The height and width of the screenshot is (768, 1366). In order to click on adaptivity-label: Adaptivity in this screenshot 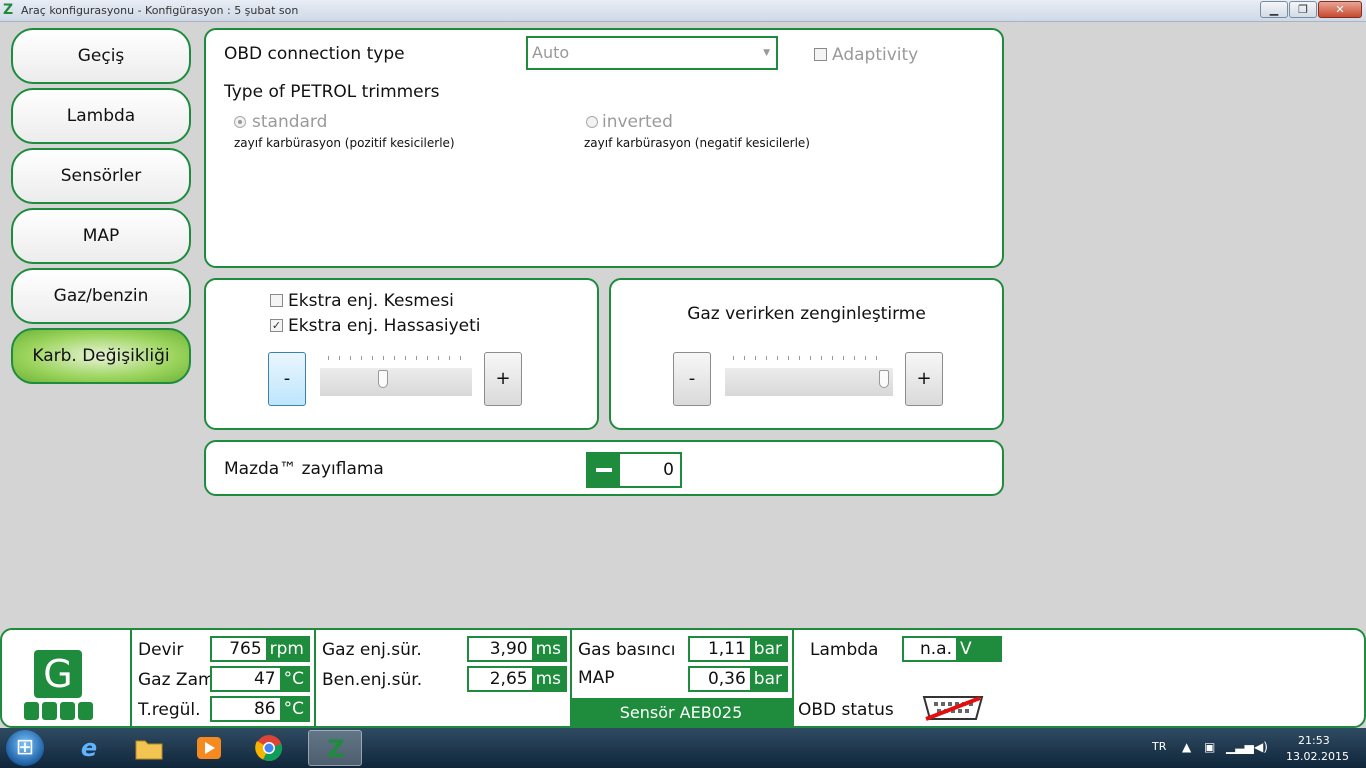, I will do `click(875, 55)`.